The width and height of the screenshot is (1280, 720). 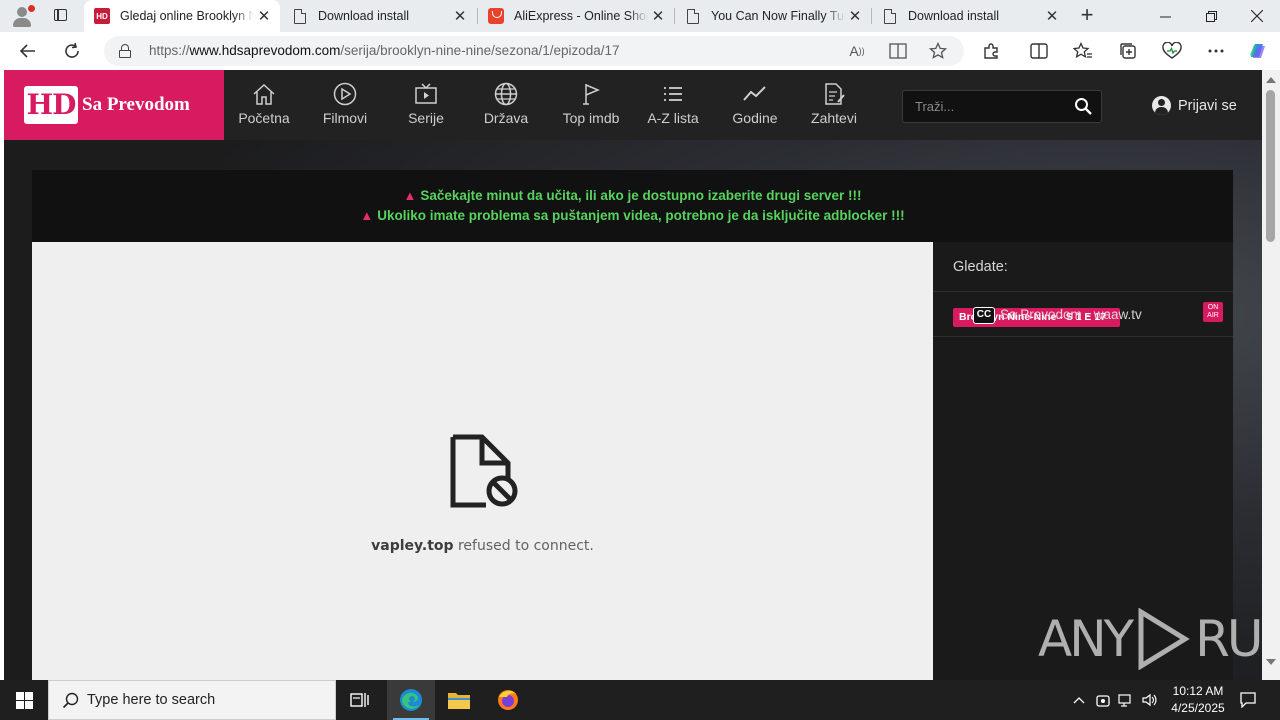 I want to click on login-label: Prijavi se, so click(x=1207, y=105).